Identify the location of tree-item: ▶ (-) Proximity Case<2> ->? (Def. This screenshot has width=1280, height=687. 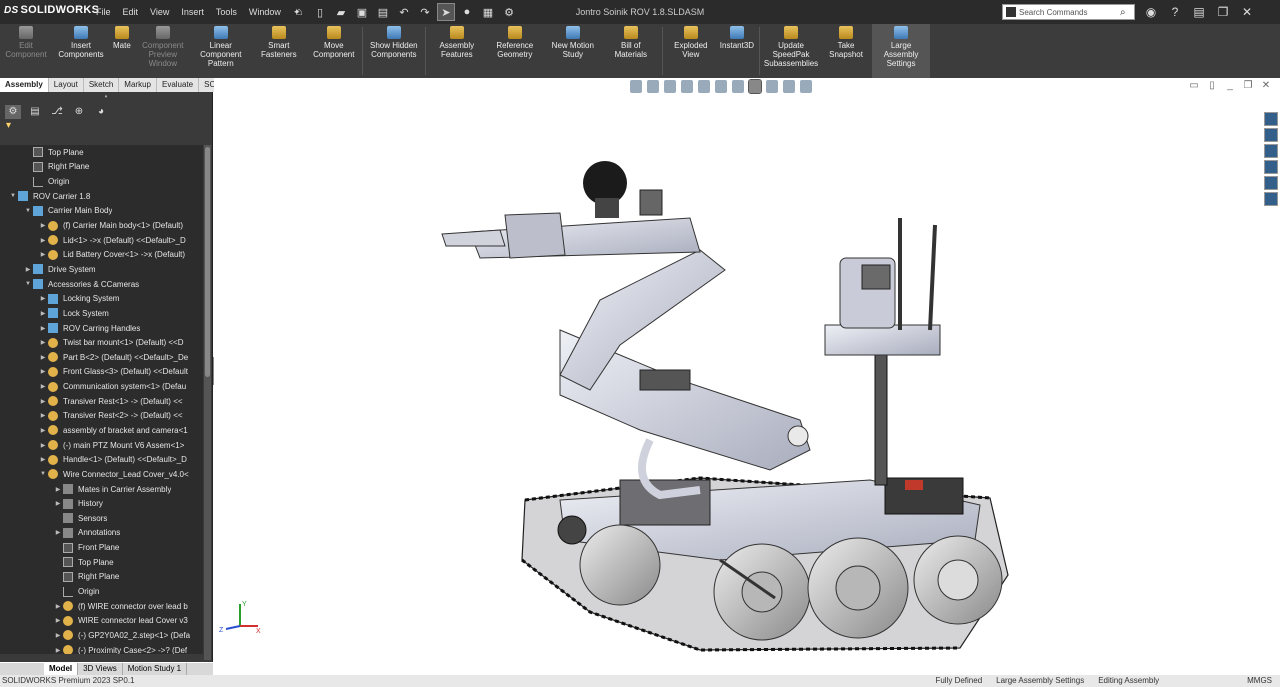
(101, 648).